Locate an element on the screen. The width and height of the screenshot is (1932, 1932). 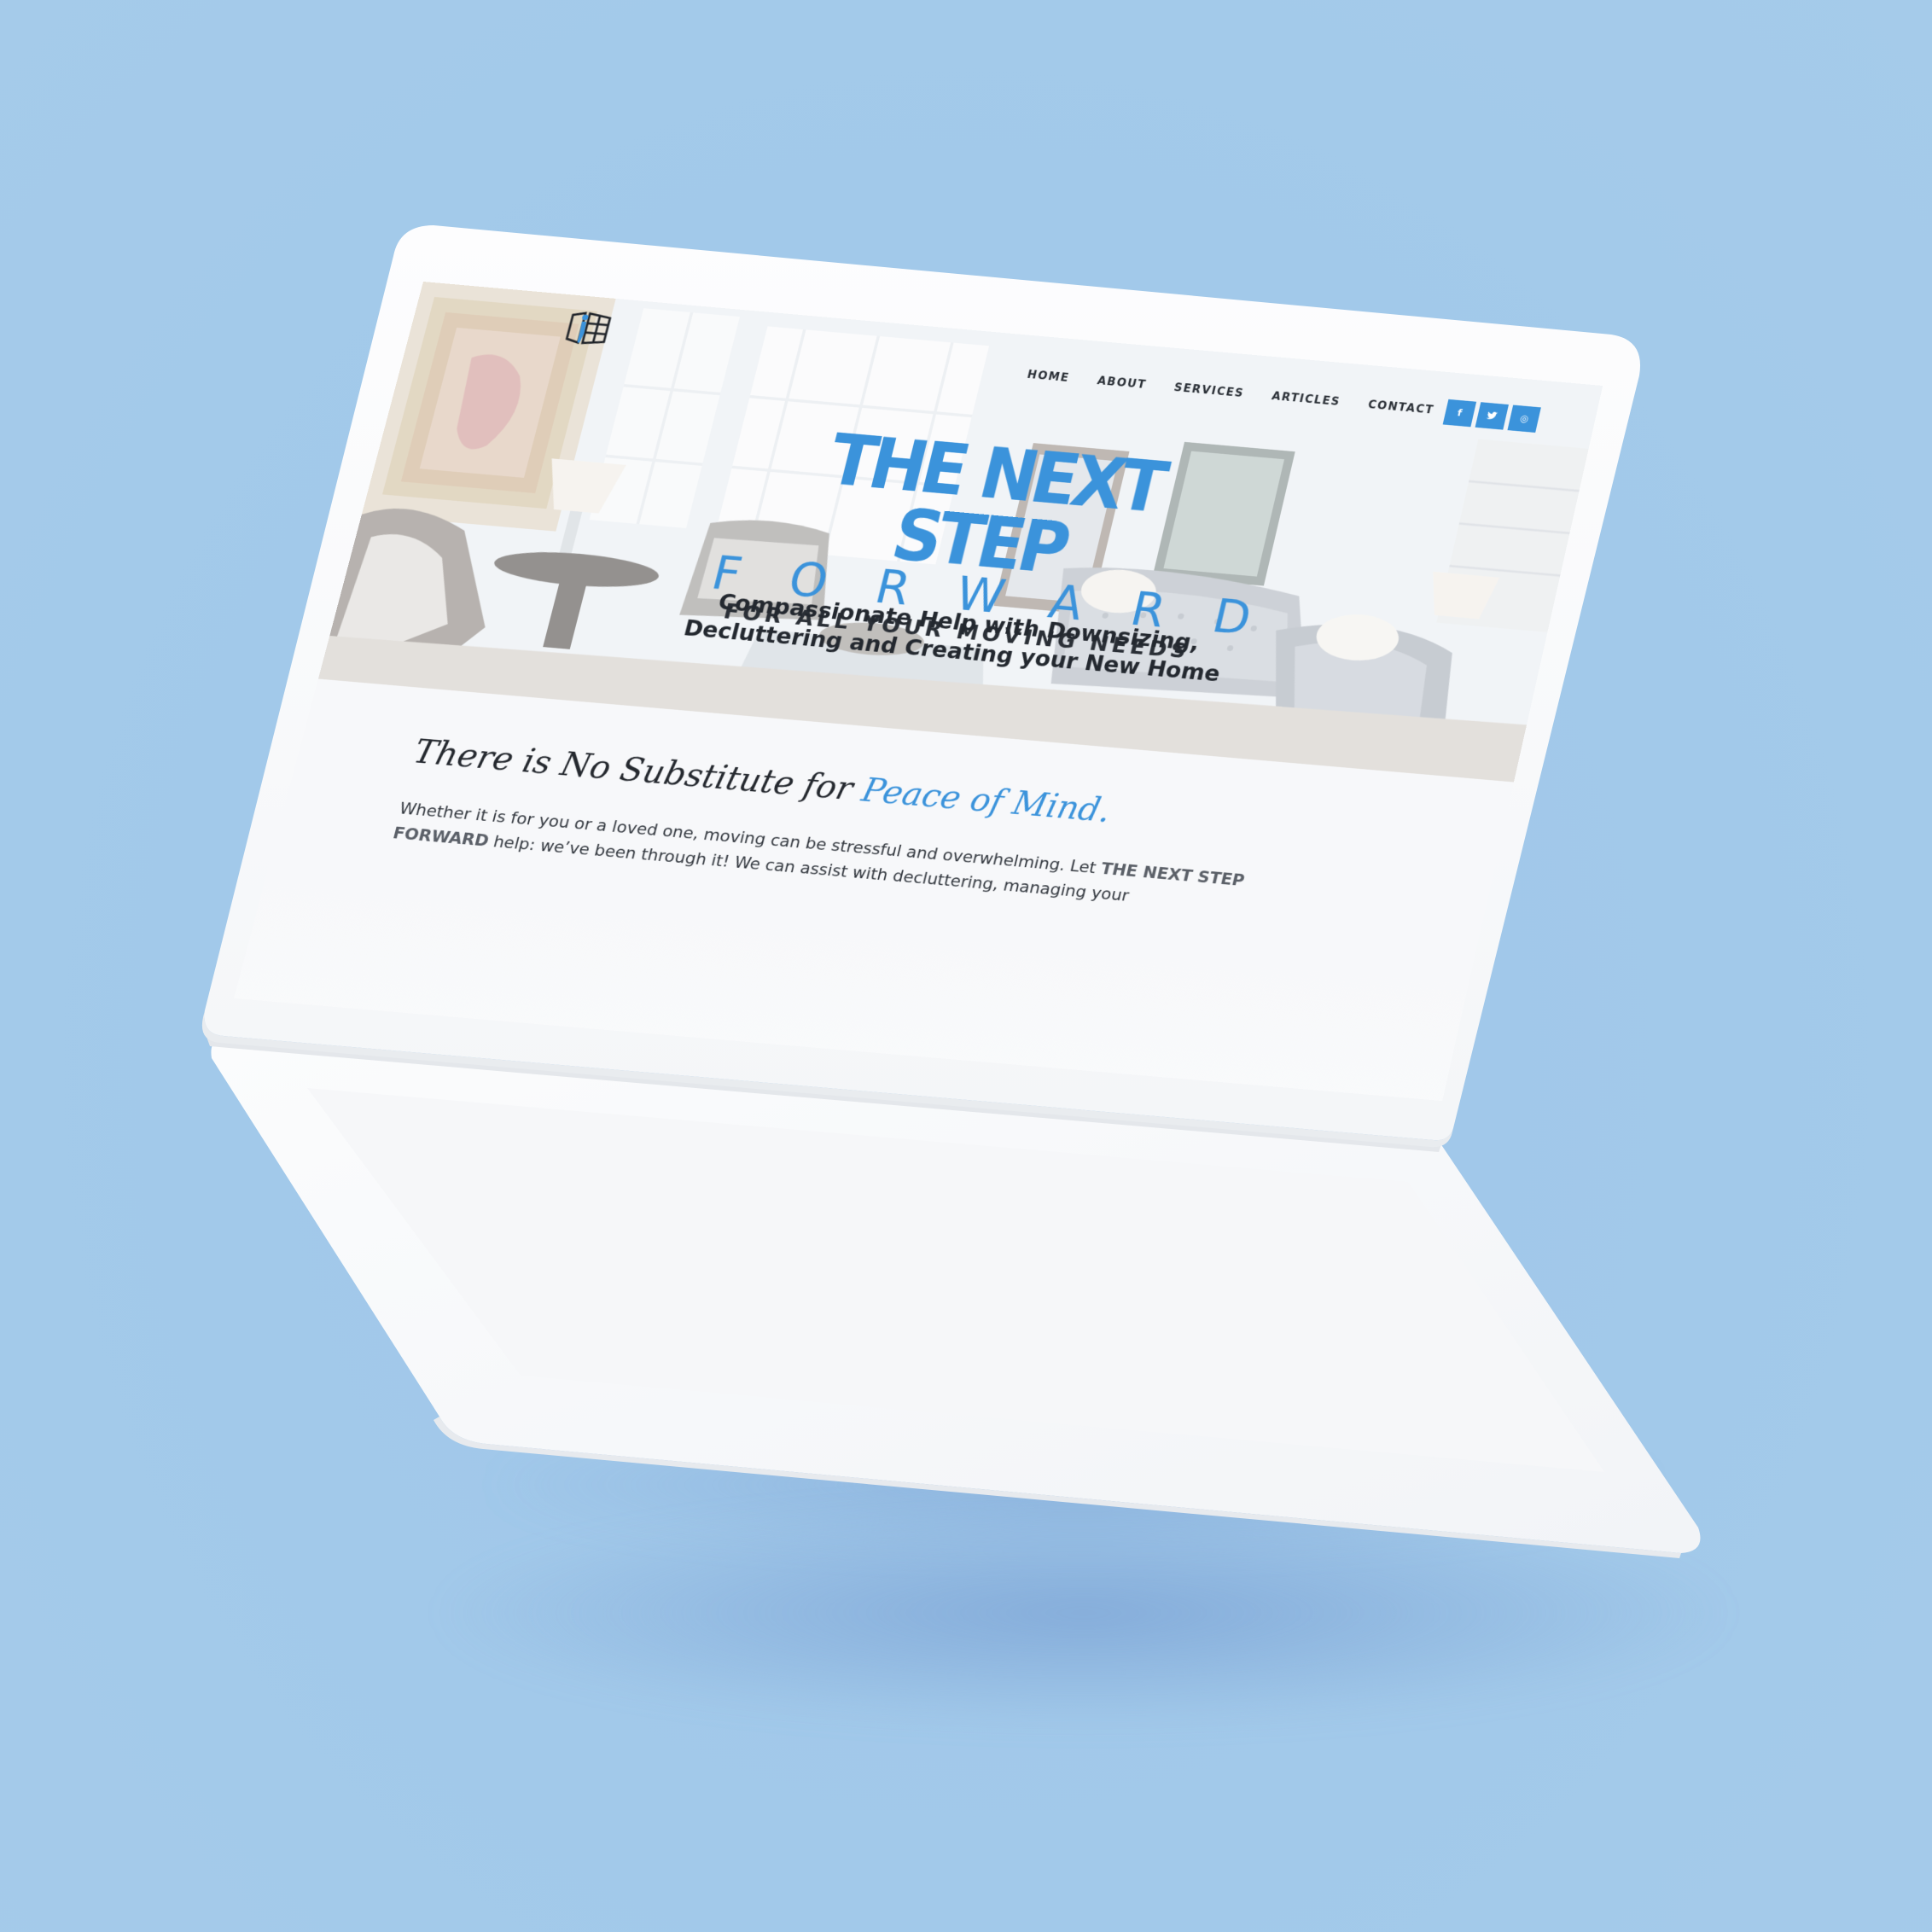
facebook-icon: f is located at coordinates (1459, 413).